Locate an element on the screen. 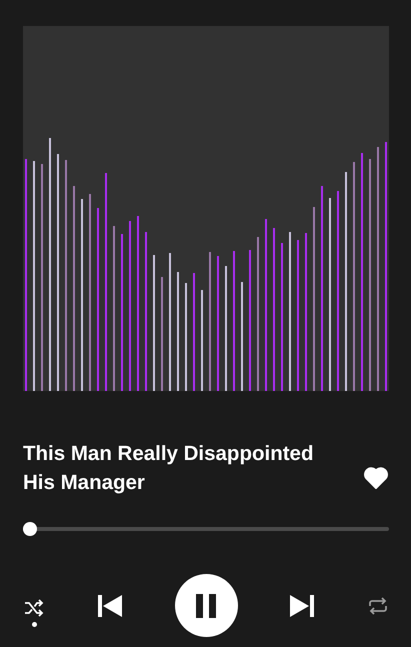  slider-thumb is located at coordinates (30, 529).